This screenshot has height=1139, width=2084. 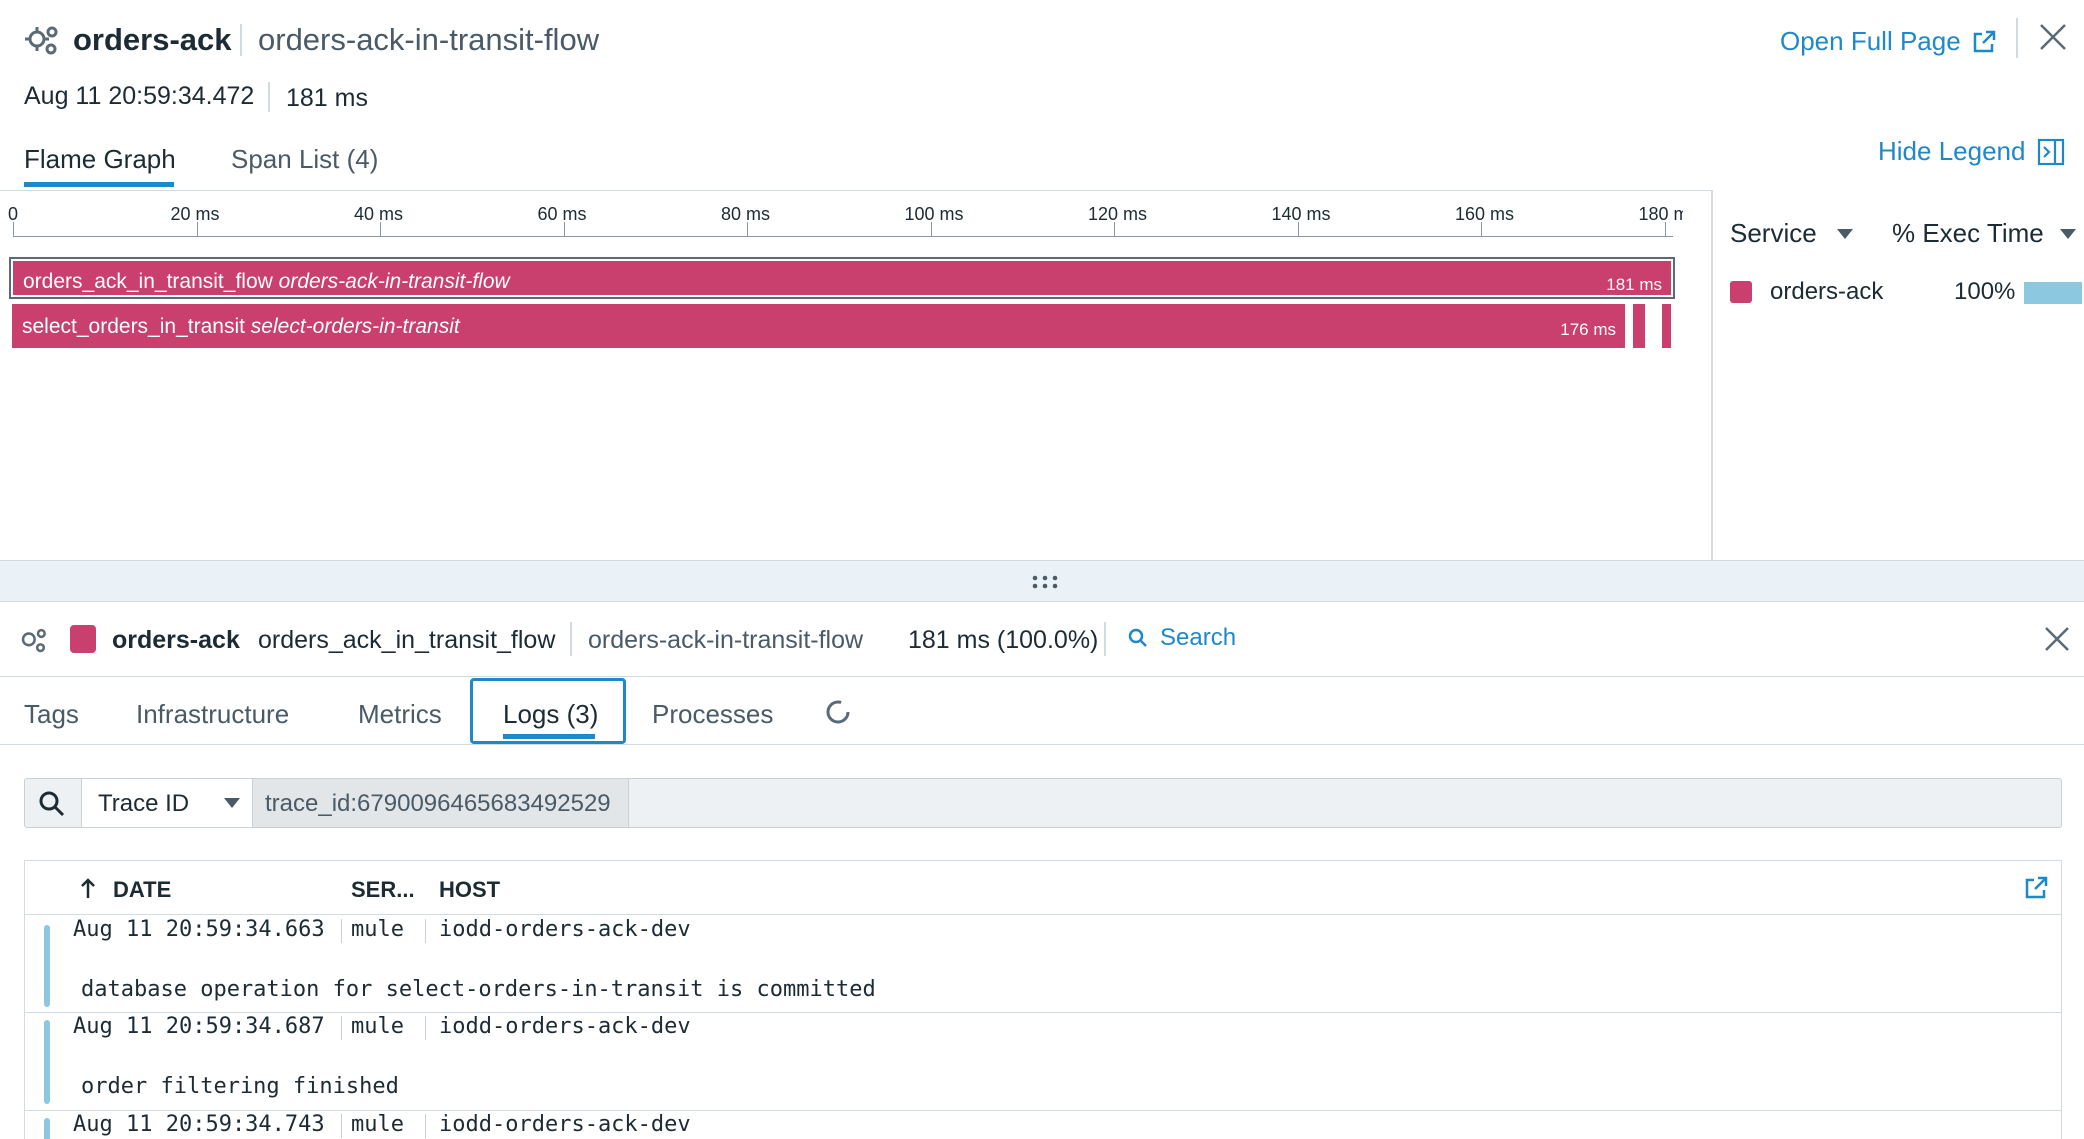 I want to click on trace-duration: 181 ms, so click(x=327, y=98).